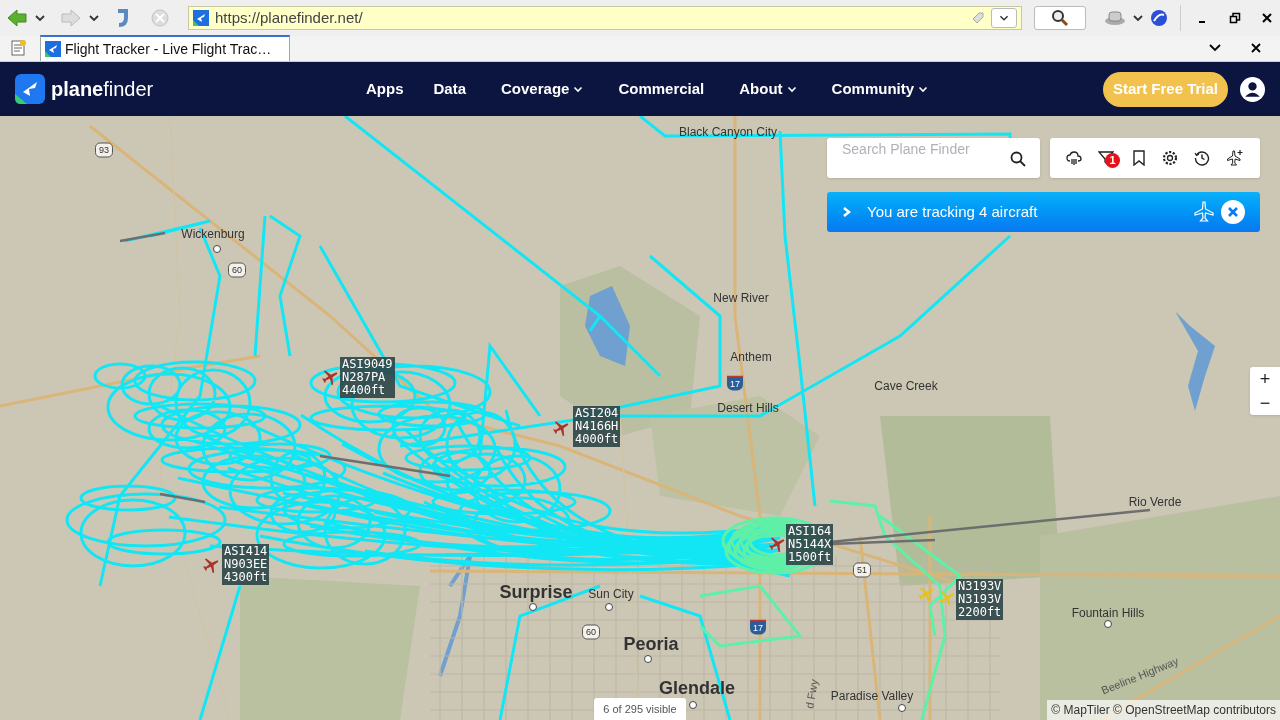  I want to click on aircraft-label: ASI414 N903EE 4300ft, so click(246, 564).